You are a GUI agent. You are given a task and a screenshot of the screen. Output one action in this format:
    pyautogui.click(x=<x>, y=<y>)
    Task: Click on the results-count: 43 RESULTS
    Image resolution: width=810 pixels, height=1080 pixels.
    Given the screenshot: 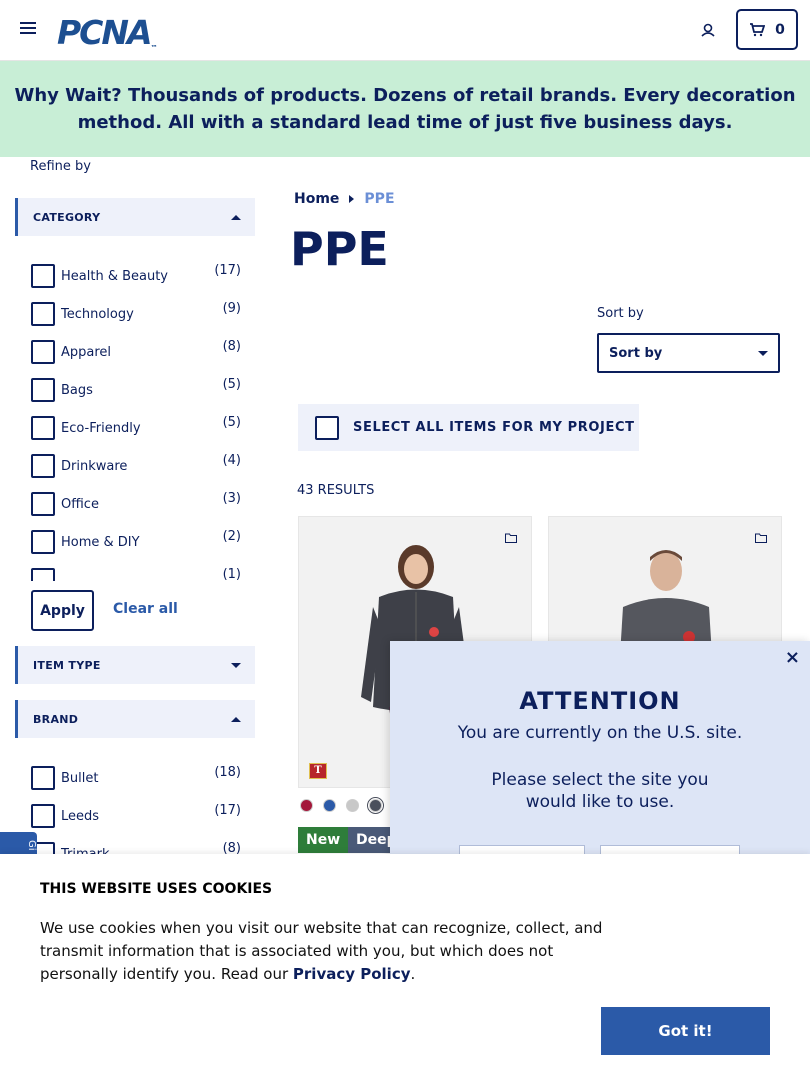 What is the action you would take?
    pyautogui.click(x=336, y=490)
    